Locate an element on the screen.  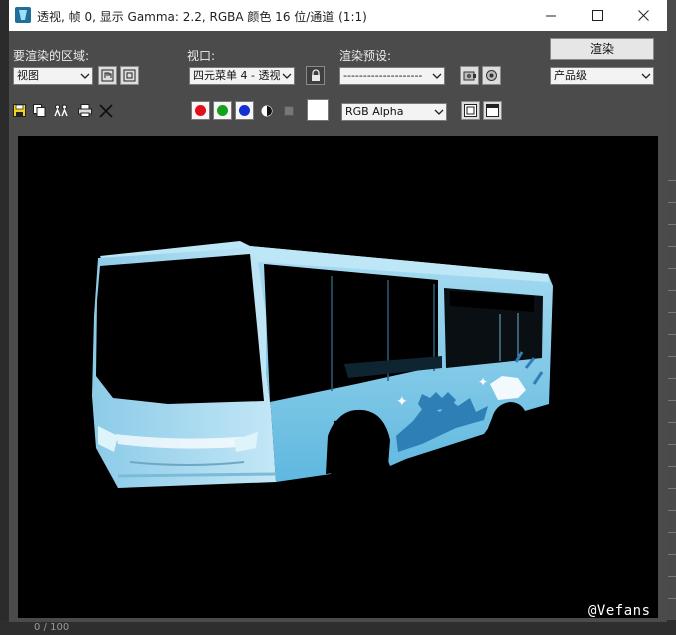
green-channel-button is located at coordinates (222, 110).